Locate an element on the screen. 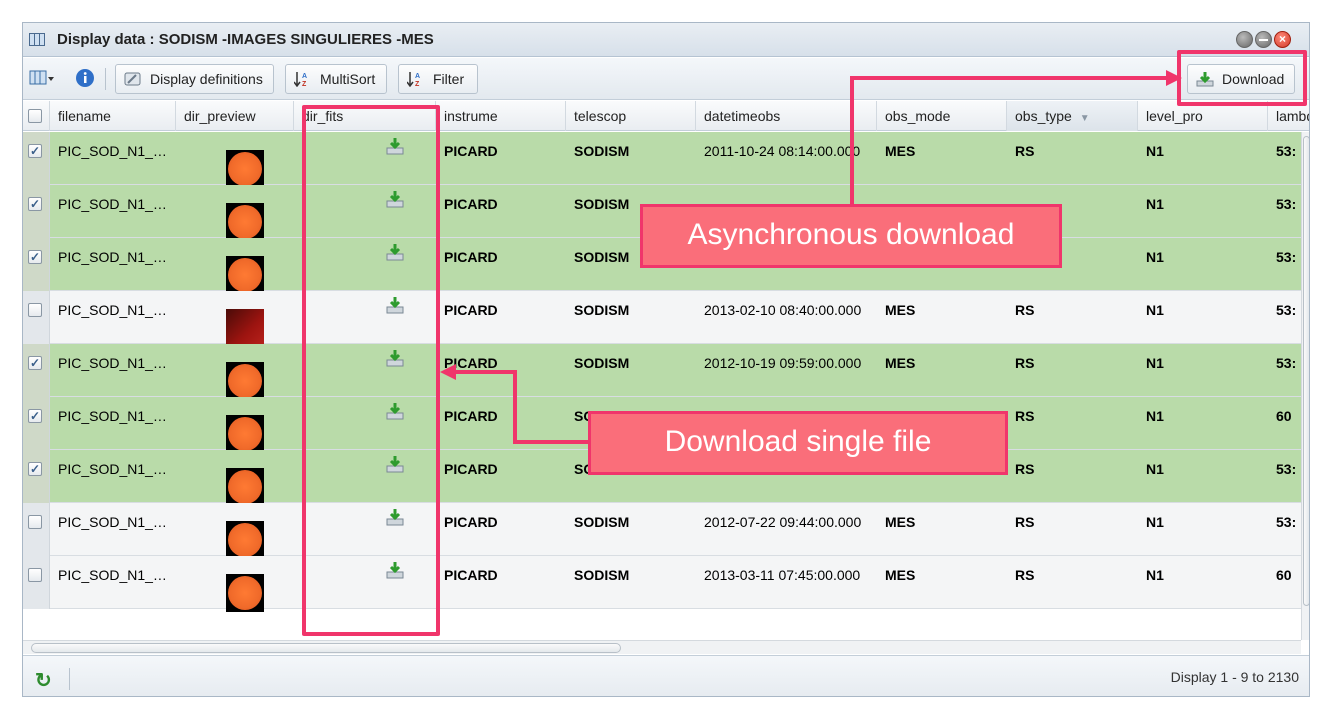  multisort-button: A Z MultiSort is located at coordinates (336, 79).